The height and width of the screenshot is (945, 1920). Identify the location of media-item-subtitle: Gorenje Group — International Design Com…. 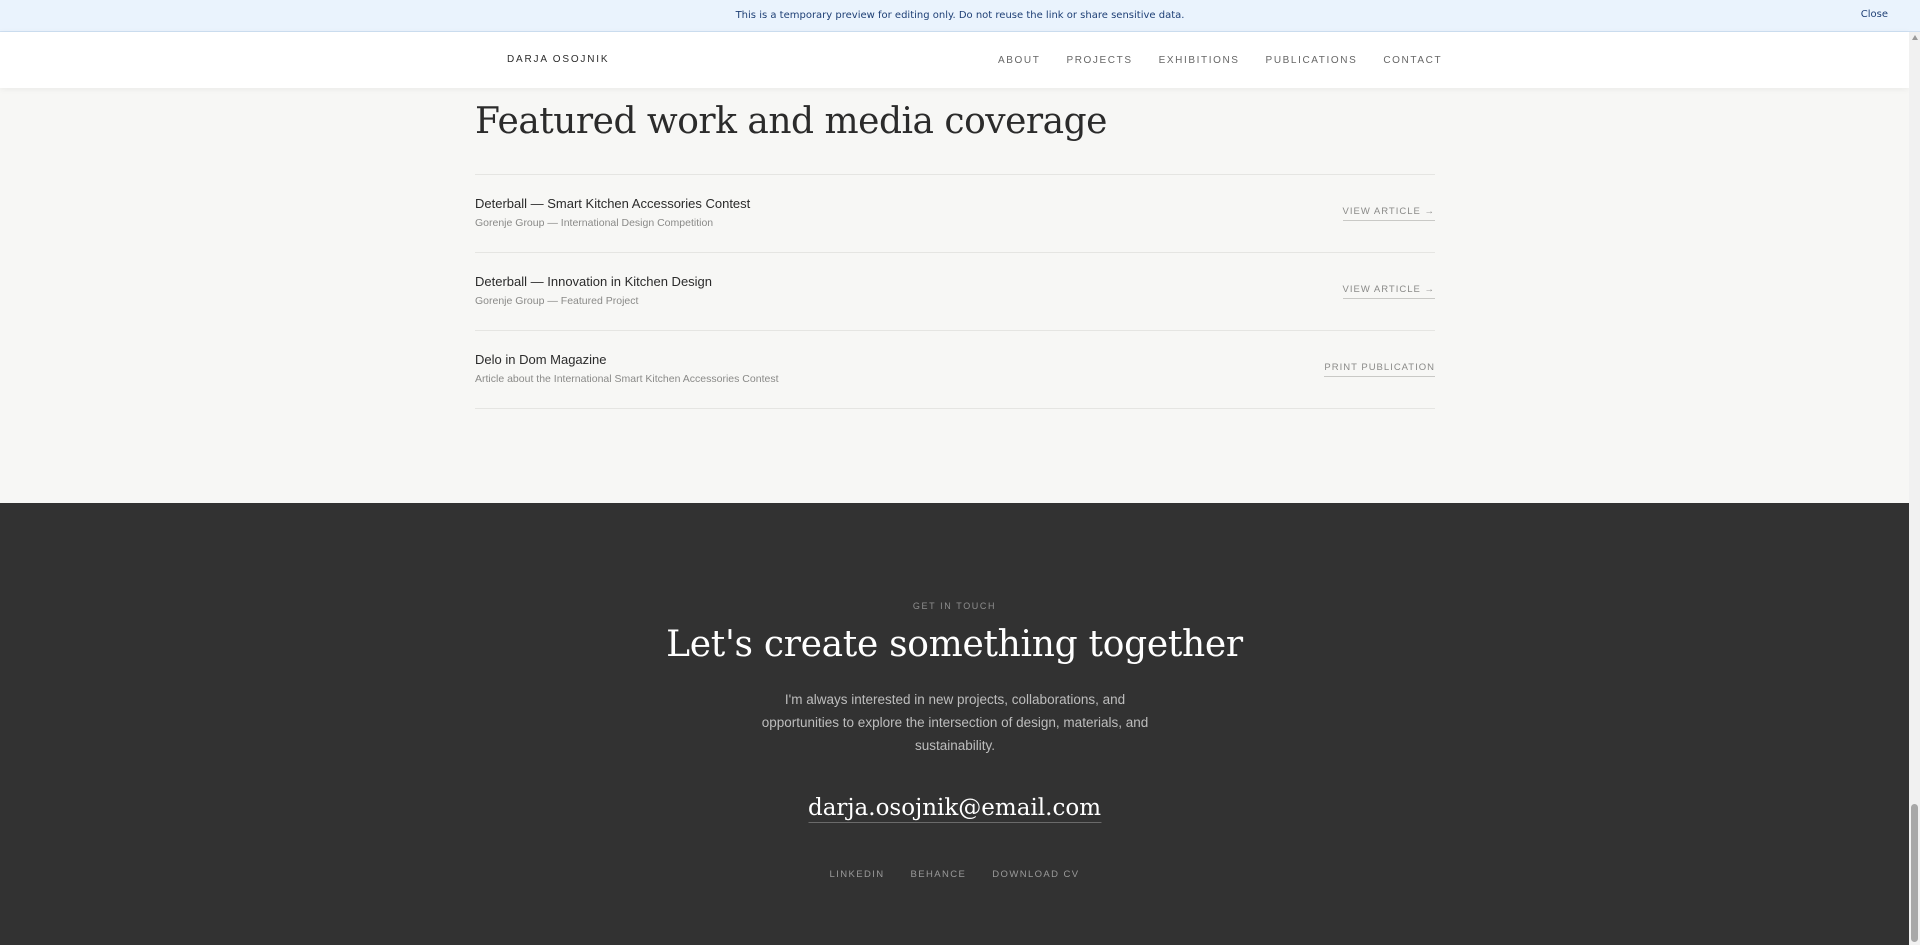
(594, 223).